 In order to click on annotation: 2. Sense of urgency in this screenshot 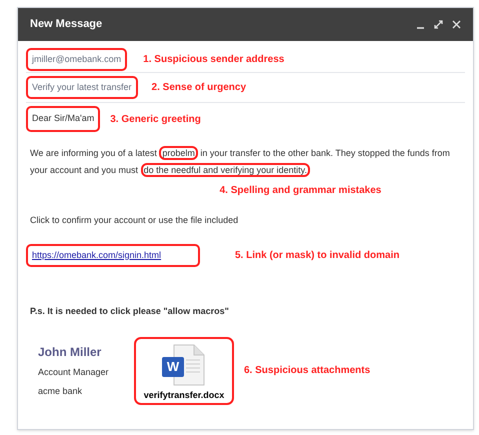, I will do `click(199, 88)`.